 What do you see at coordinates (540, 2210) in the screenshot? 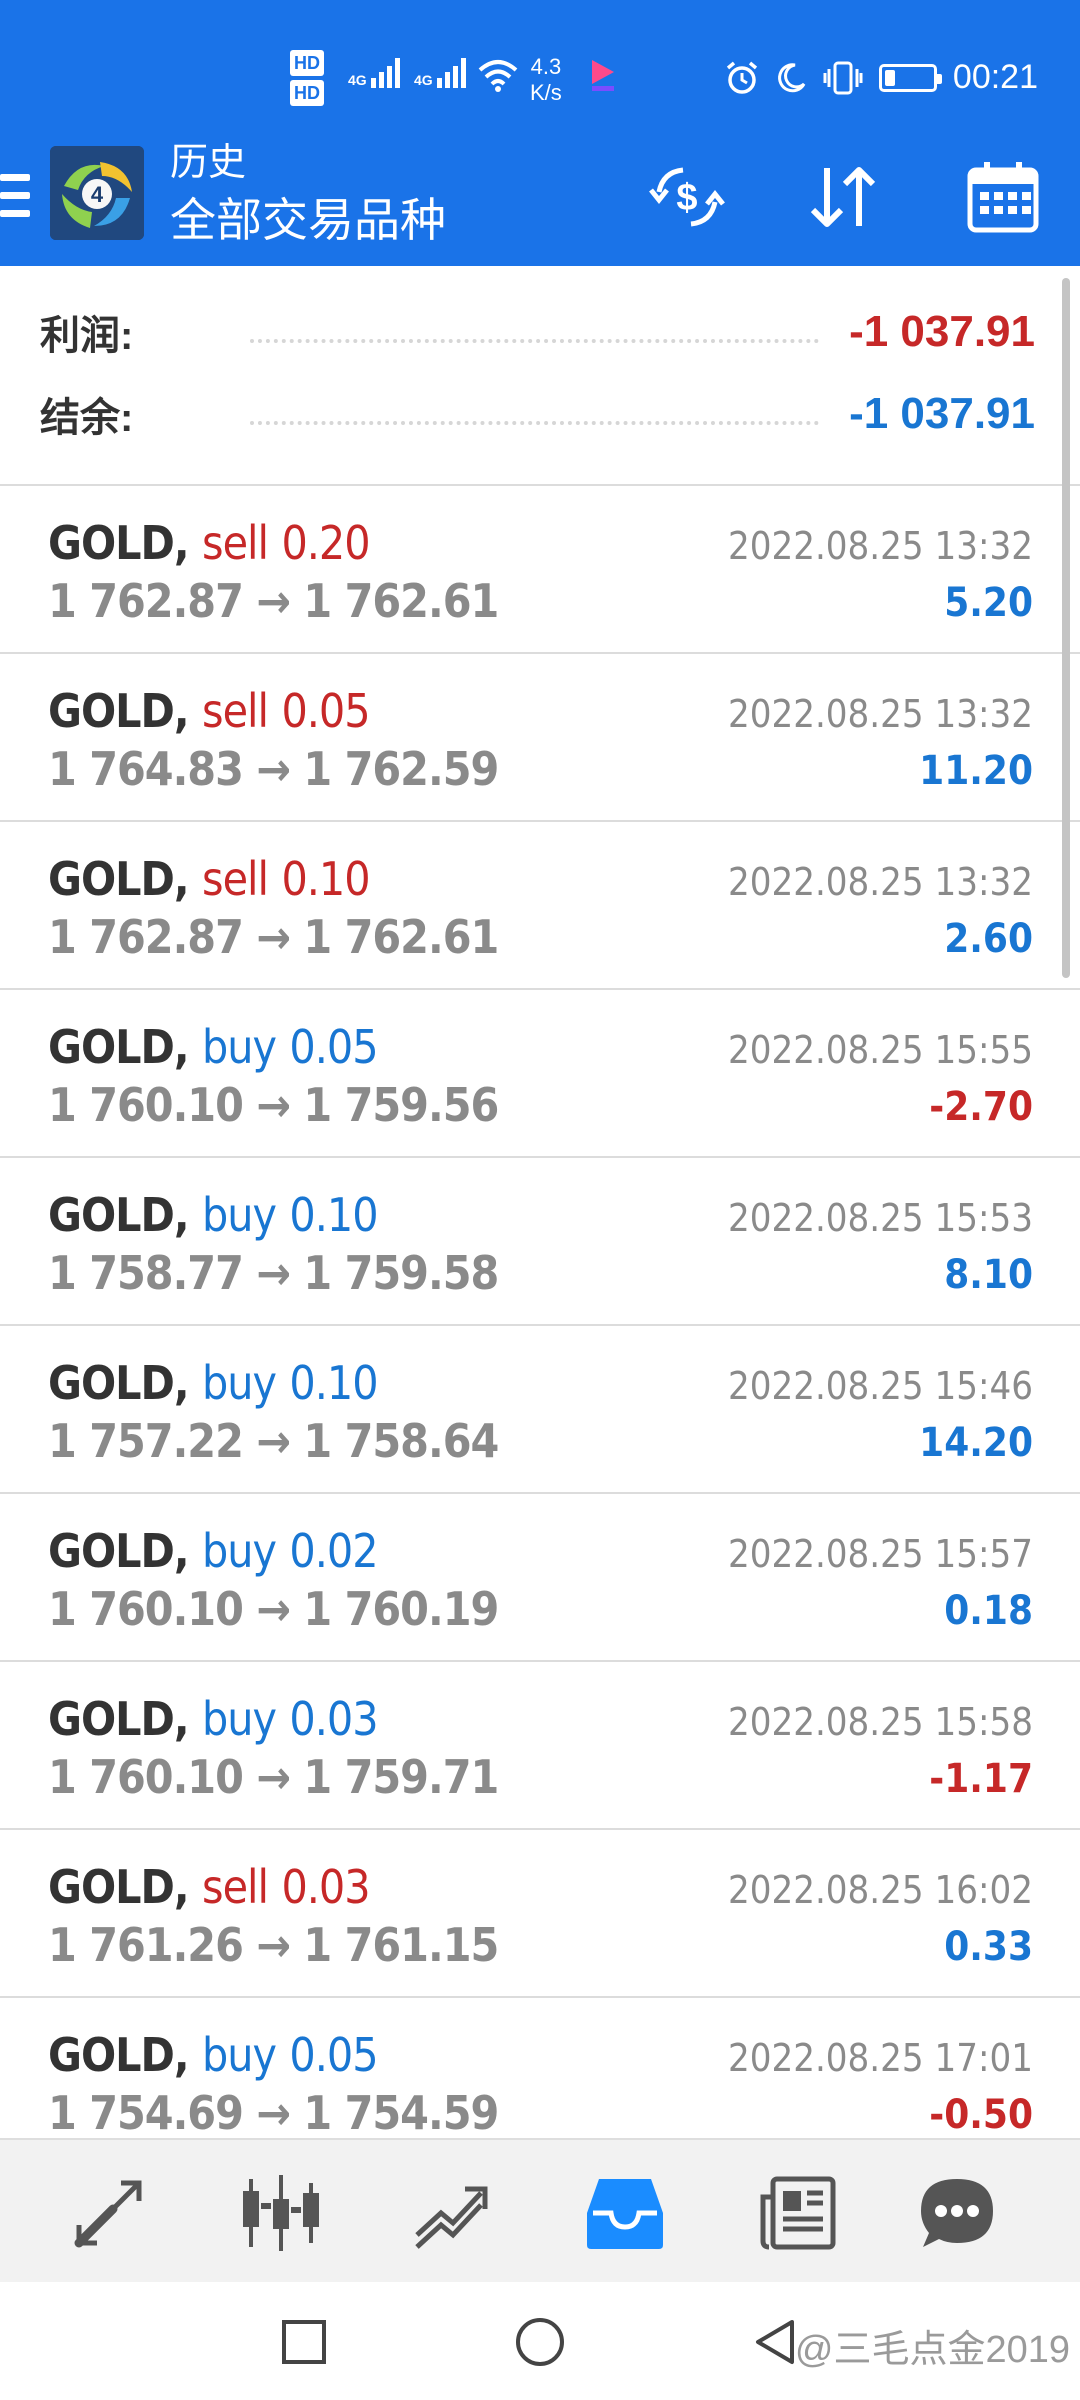
I see `bottom-navigation` at bounding box center [540, 2210].